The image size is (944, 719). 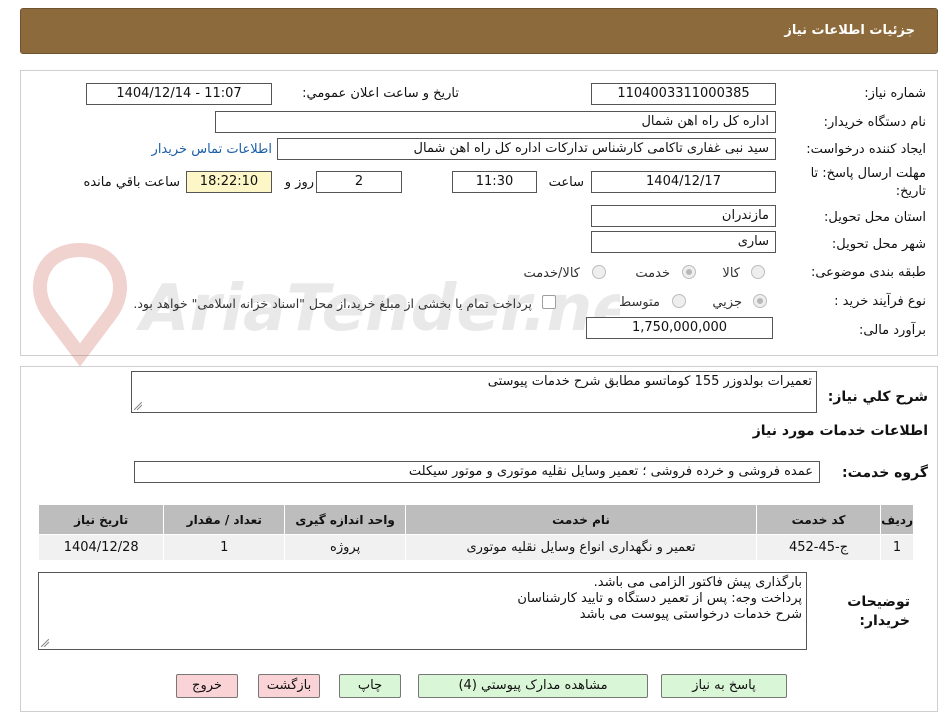 I want to click on process-minor-radio, so click(x=760, y=301).